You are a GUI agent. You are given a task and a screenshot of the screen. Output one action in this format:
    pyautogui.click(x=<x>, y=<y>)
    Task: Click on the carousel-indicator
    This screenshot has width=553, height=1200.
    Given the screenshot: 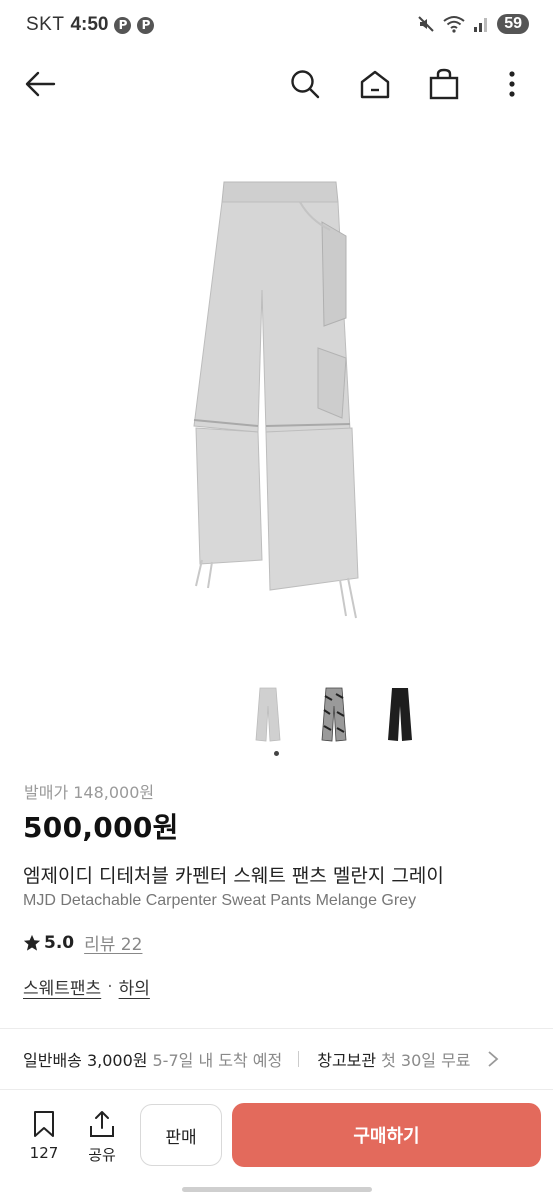 What is the action you would take?
    pyautogui.click(x=276, y=753)
    